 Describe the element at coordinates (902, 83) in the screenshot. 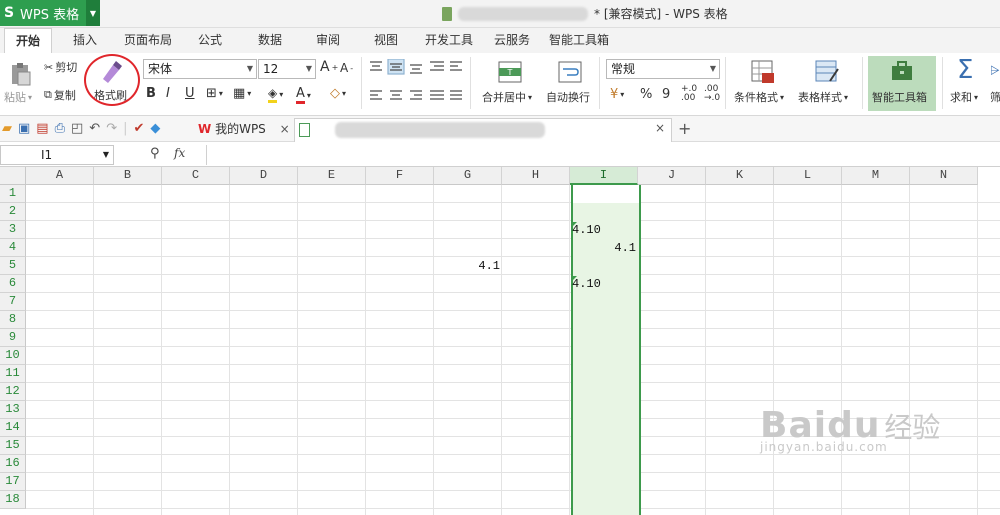

I see `smart-toolbox-button: 智能工具箱` at that location.